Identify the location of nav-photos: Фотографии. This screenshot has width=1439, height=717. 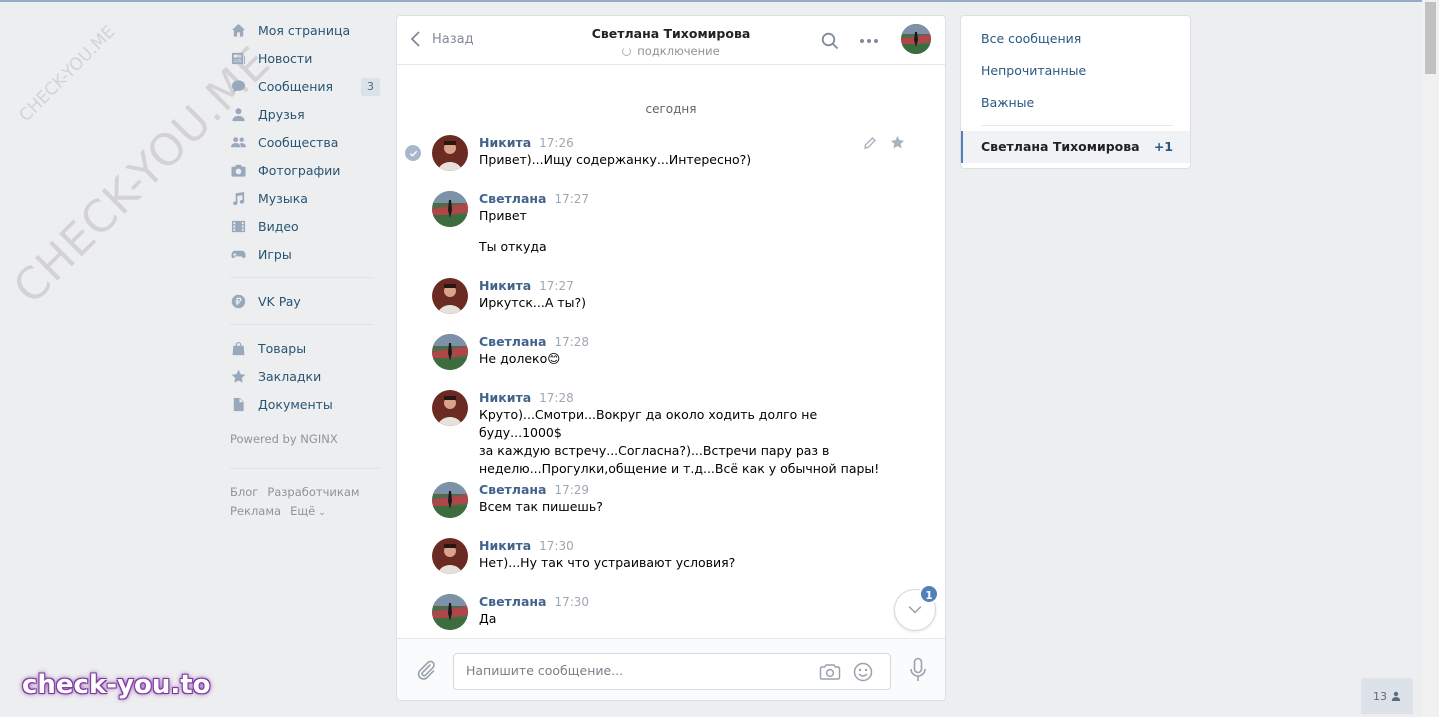
(305, 170).